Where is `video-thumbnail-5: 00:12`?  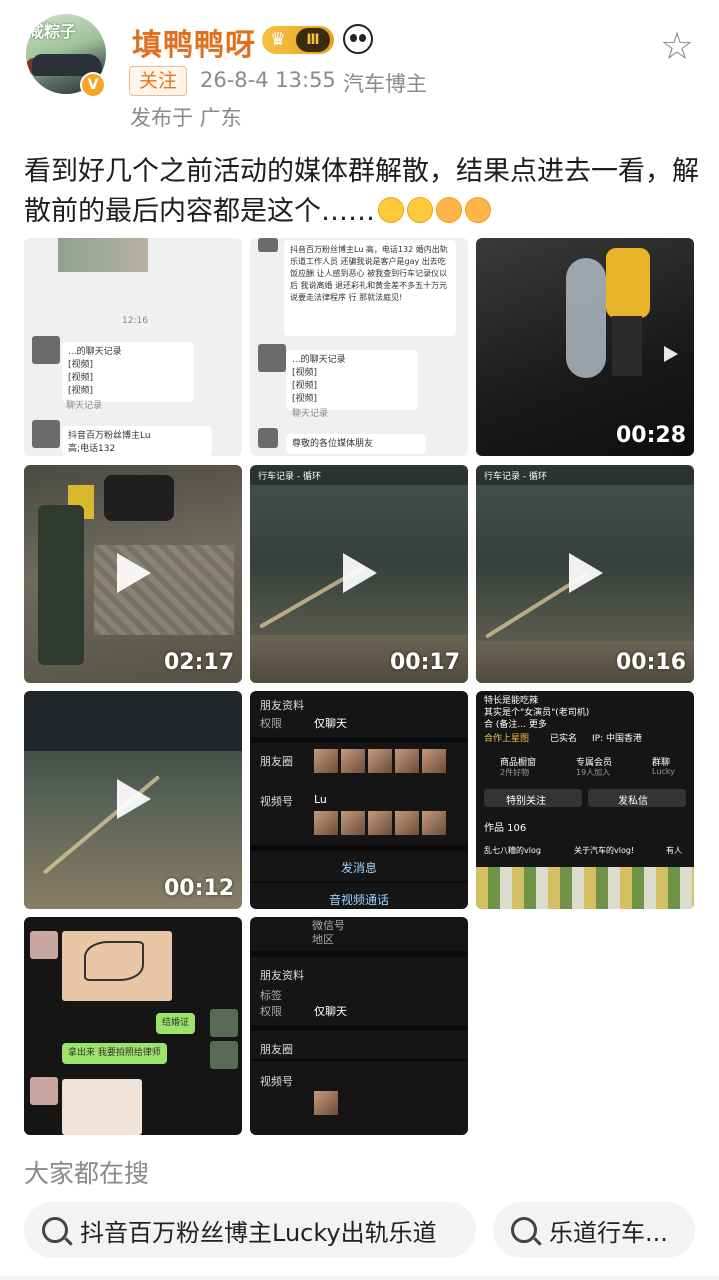 video-thumbnail-5: 00:12 is located at coordinates (133, 800).